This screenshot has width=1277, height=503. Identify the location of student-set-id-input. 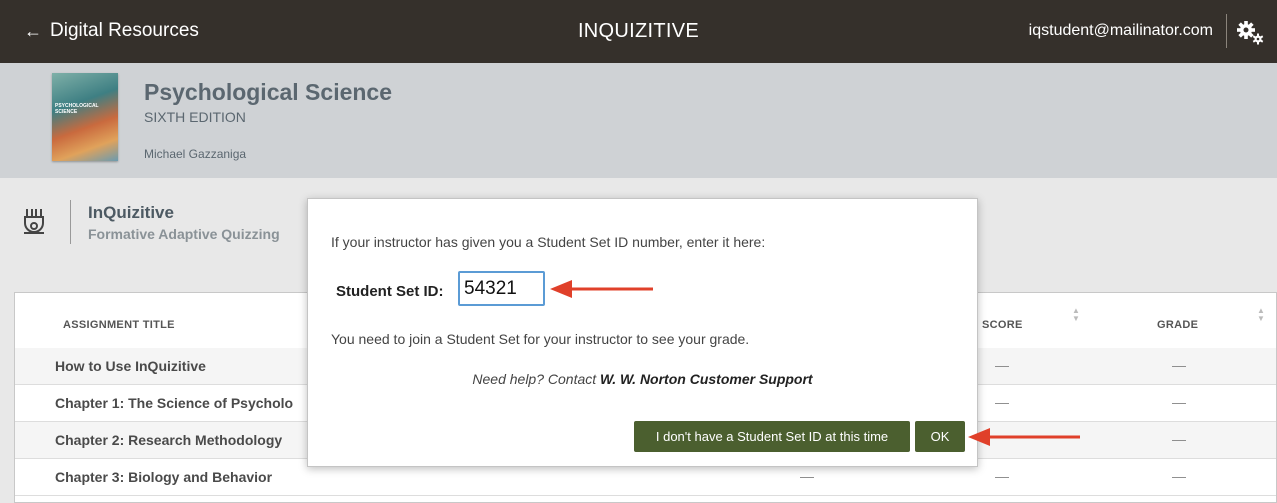
(501, 288).